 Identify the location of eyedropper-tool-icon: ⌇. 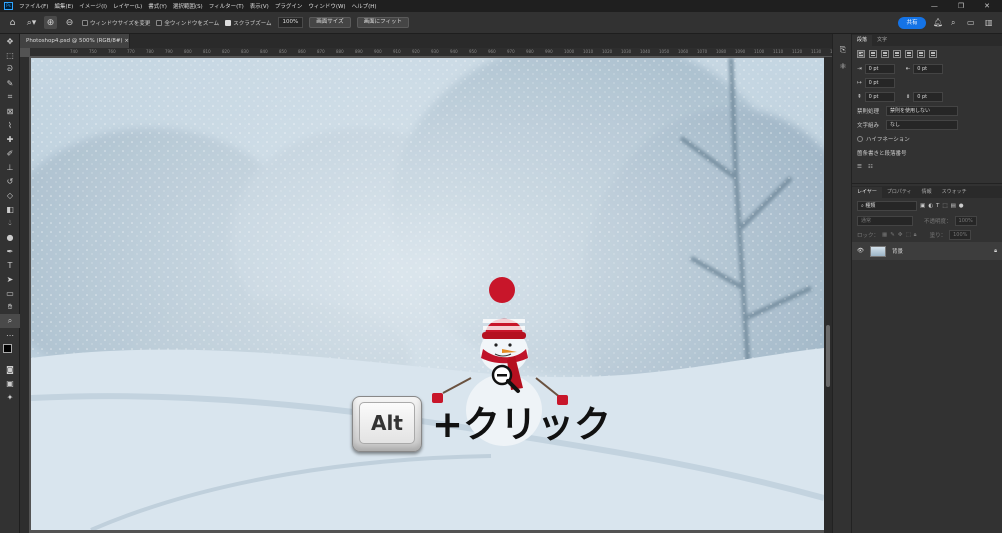
(10, 125).